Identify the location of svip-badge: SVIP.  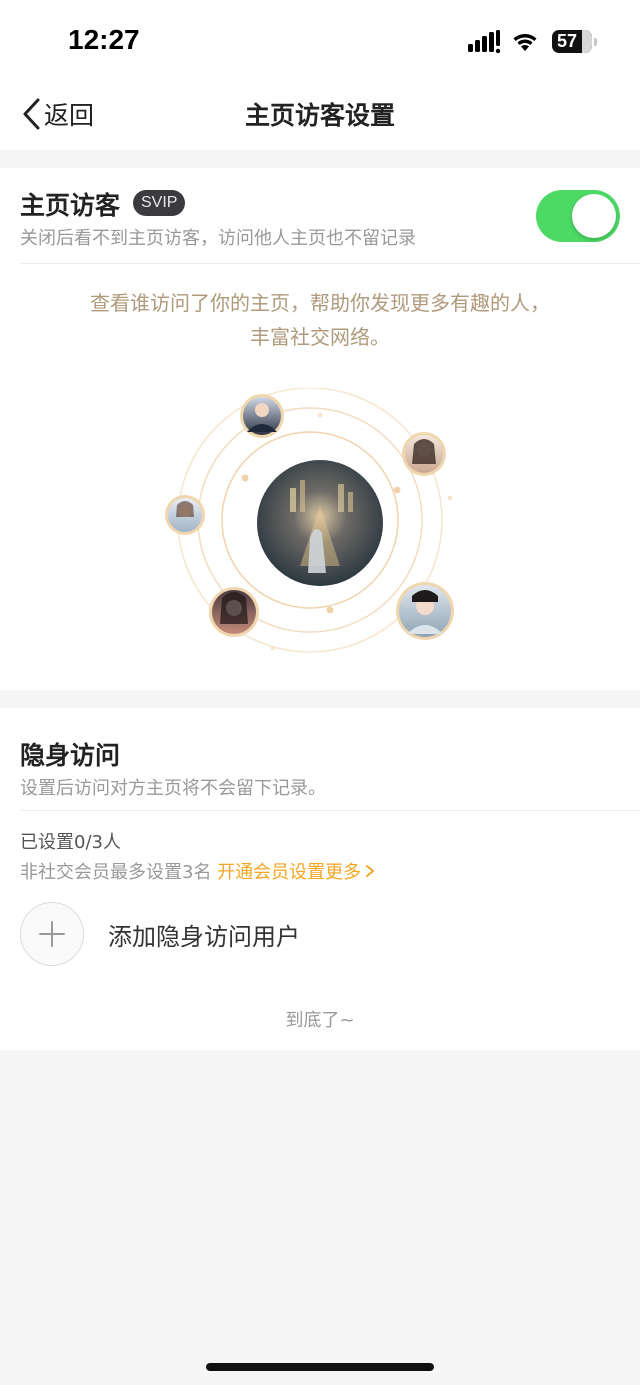
(159, 203).